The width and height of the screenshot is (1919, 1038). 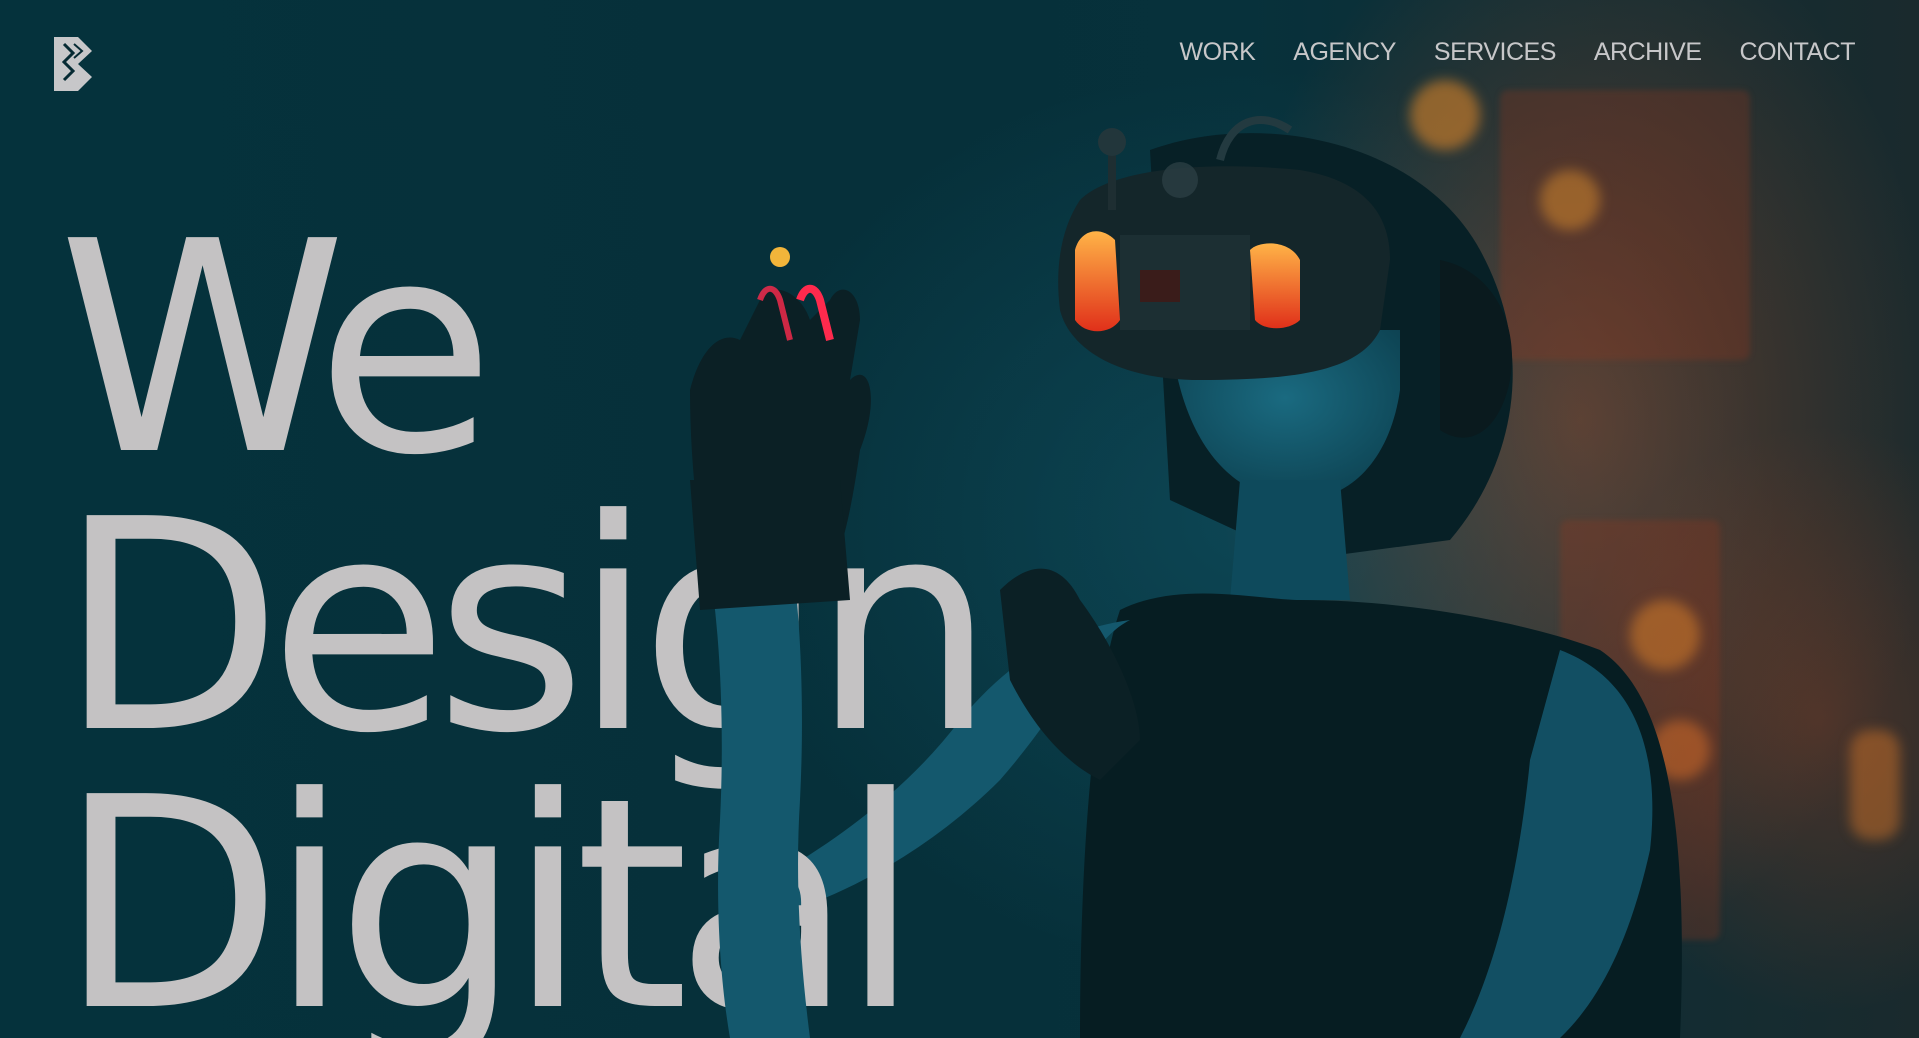 What do you see at coordinates (1648, 52) in the screenshot?
I see `nav-item-archive: ARCHIVE` at bounding box center [1648, 52].